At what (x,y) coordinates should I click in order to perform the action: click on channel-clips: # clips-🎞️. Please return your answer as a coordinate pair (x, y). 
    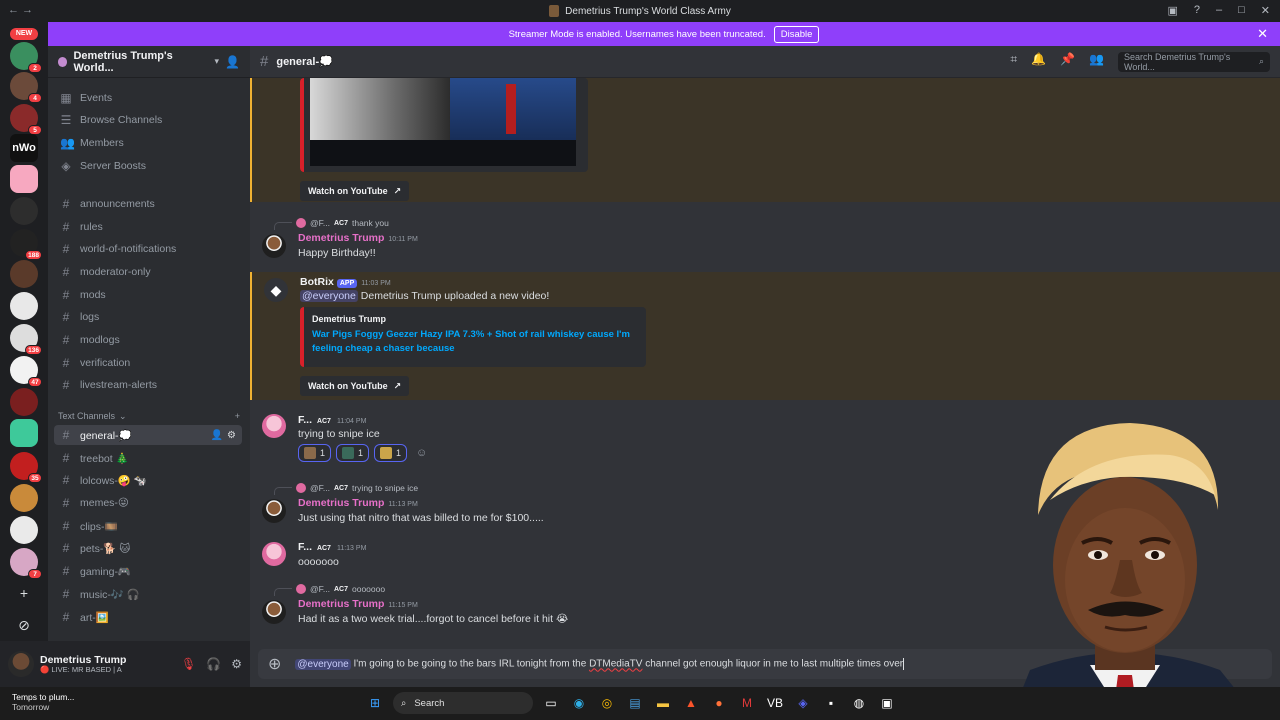
    Looking at the image, I should click on (148, 526).